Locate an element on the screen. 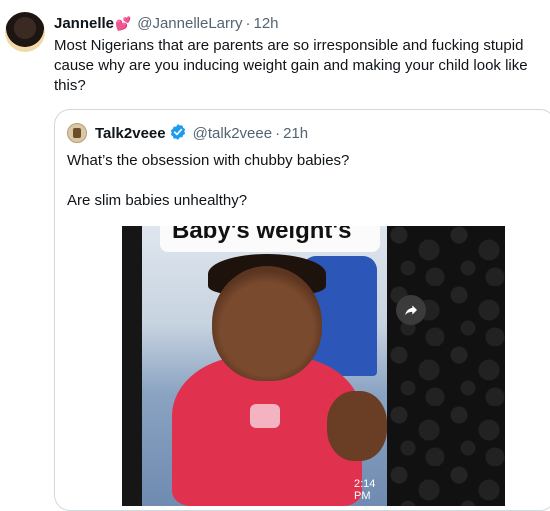 The image size is (550, 511). adult-arm-shape is located at coordinates (357, 426).